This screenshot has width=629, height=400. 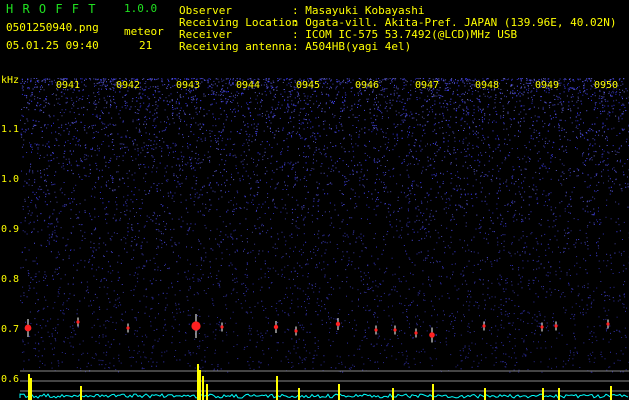 I want to click on meteor-count: 21, so click(x=146, y=45).